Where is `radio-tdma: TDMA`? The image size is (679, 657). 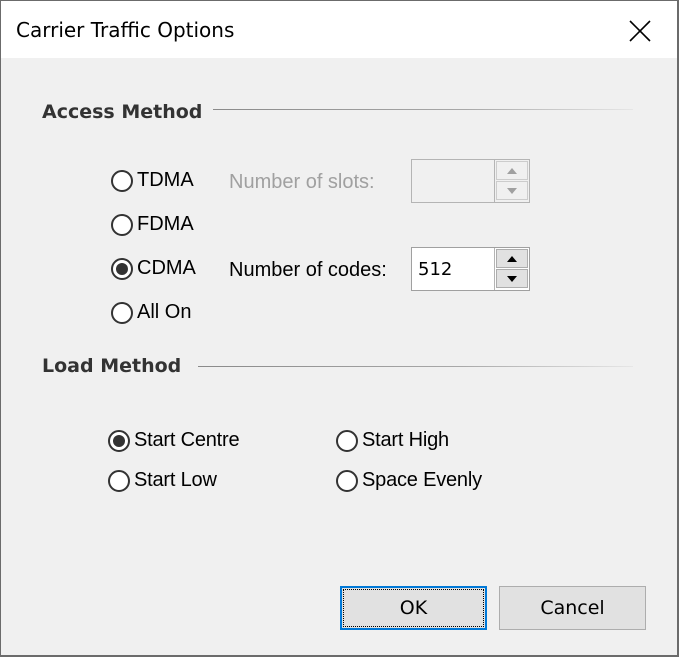
radio-tdma: TDMA is located at coordinates (152, 180).